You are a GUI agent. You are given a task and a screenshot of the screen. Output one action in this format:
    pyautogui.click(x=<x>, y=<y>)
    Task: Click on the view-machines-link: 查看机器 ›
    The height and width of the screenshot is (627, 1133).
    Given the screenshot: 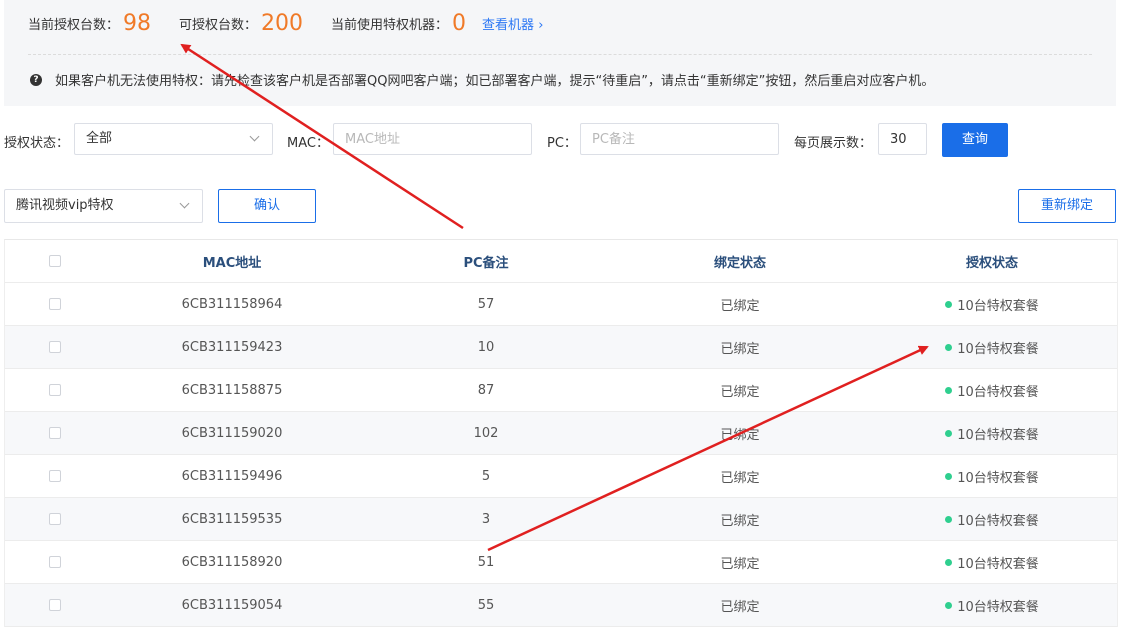 What is the action you would take?
    pyautogui.click(x=512, y=23)
    